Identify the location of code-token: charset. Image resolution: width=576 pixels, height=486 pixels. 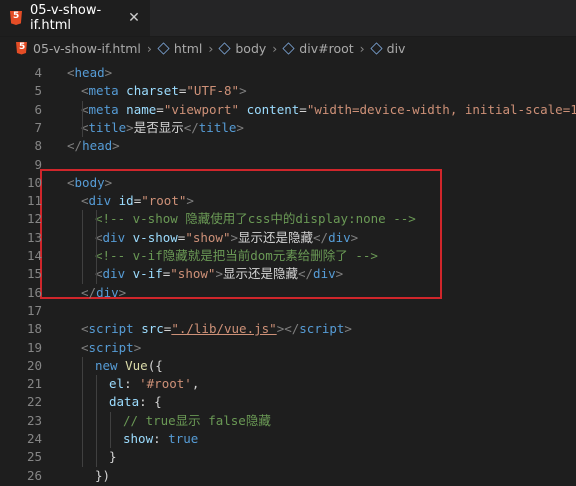
(152, 91).